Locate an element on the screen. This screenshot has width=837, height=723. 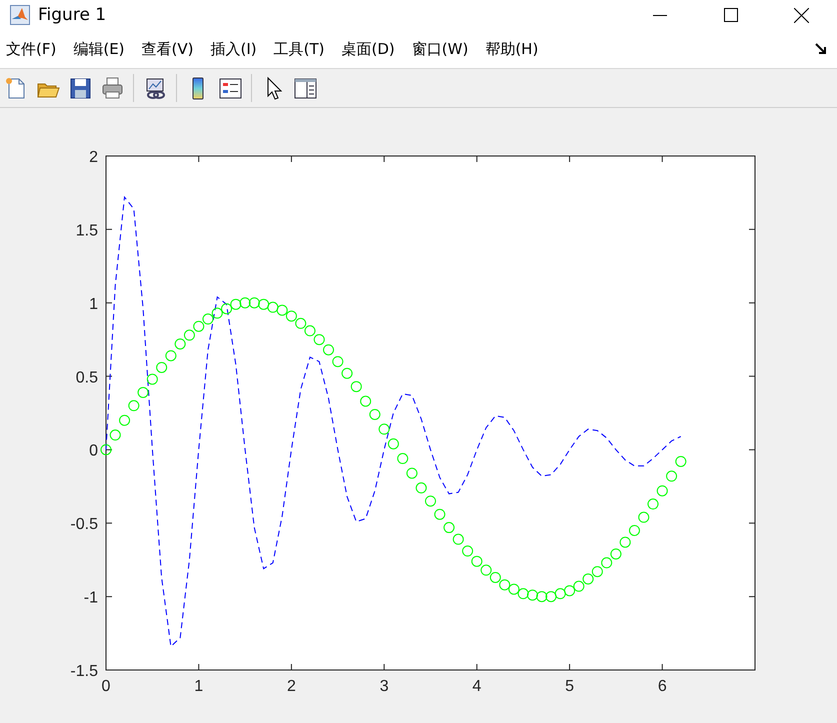
y-tick-label: -1.5 is located at coordinates (84, 671).